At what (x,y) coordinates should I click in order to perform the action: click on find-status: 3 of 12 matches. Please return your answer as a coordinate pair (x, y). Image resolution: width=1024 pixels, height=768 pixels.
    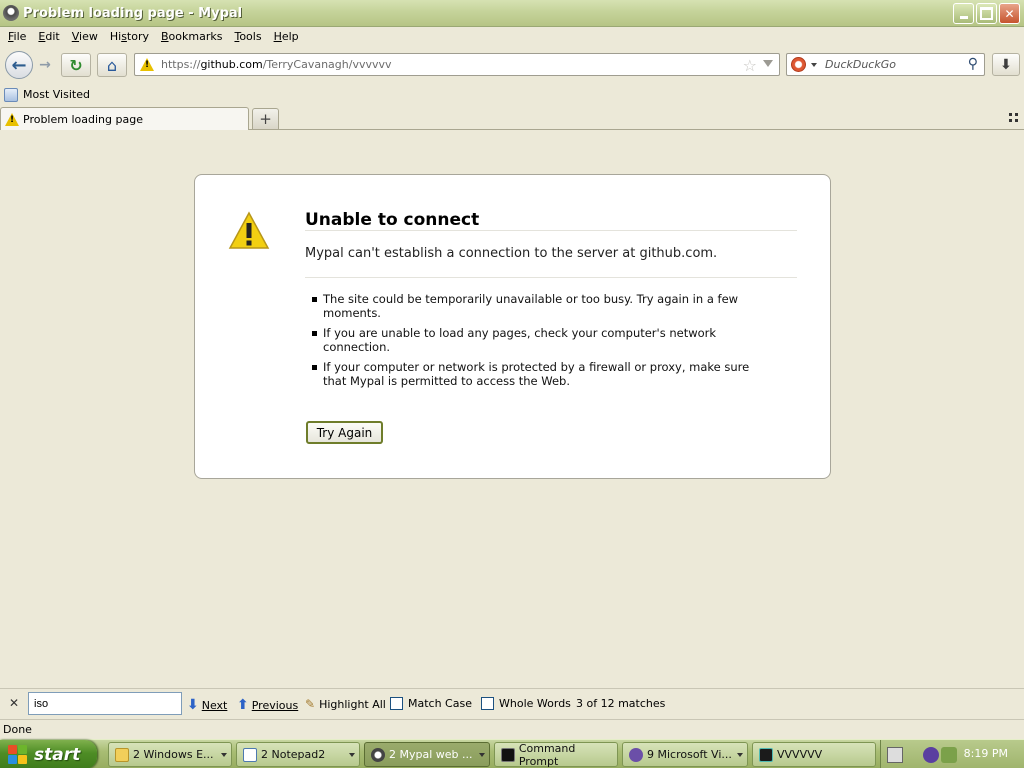
    Looking at the image, I should click on (621, 703).